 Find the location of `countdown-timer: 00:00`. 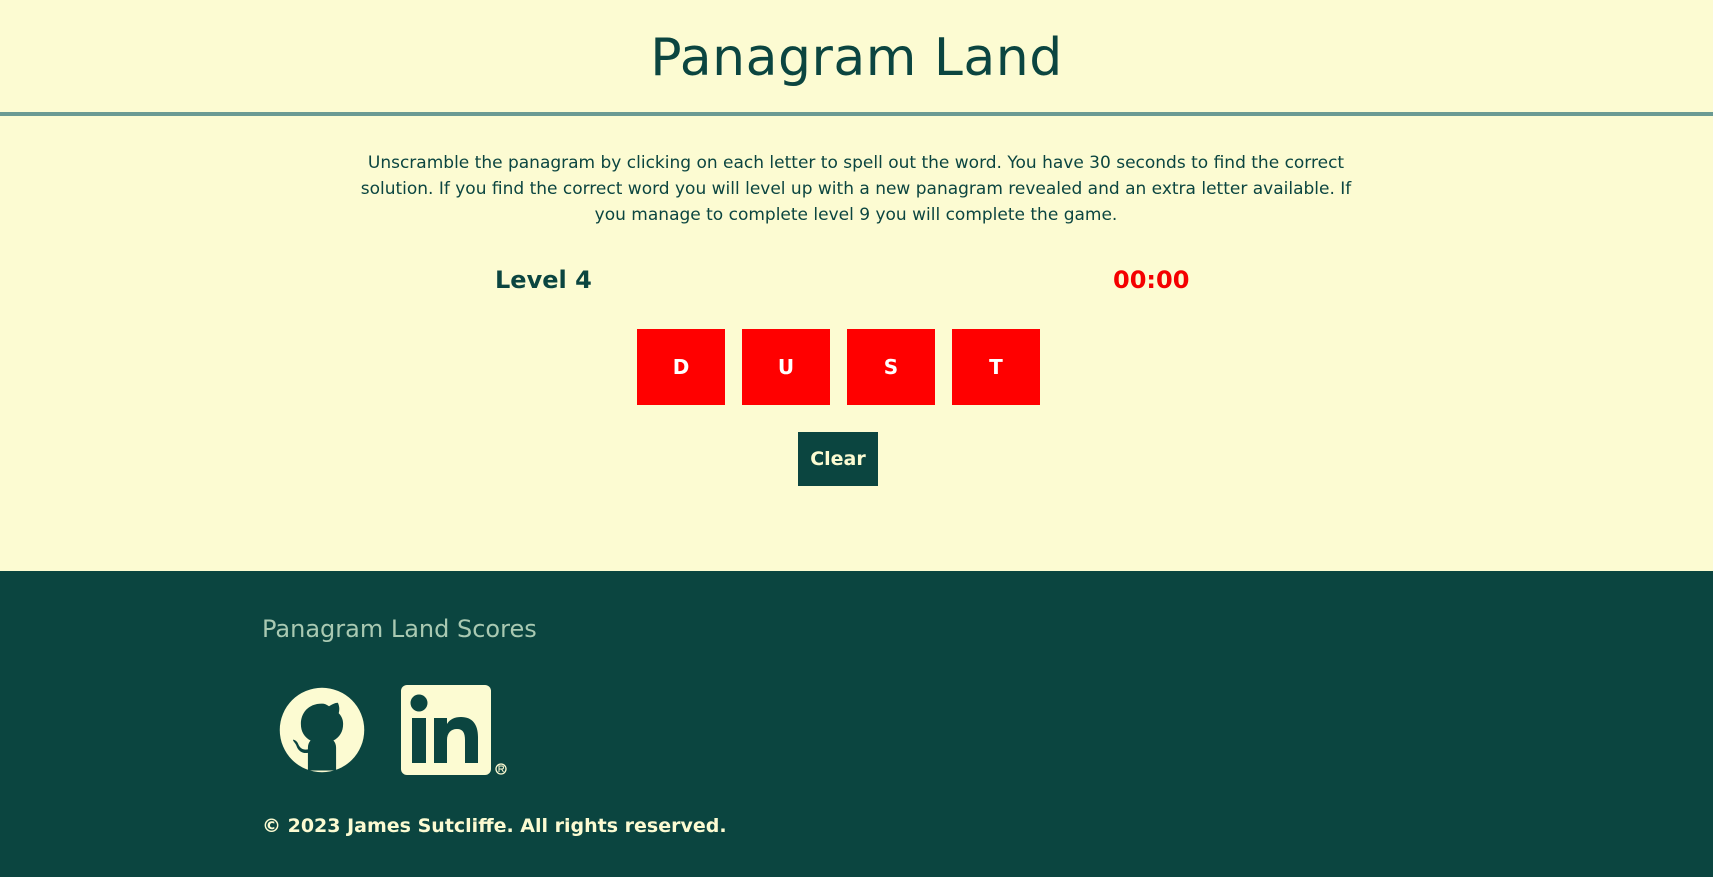

countdown-timer: 00:00 is located at coordinates (1151, 280).